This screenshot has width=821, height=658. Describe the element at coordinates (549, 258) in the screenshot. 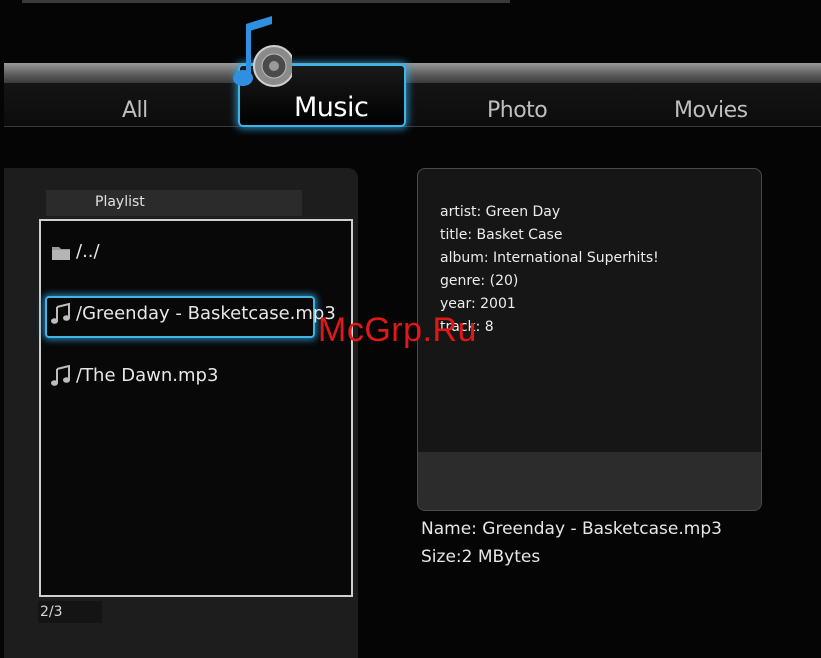

I see `meta-album: album: International Superhits!` at that location.